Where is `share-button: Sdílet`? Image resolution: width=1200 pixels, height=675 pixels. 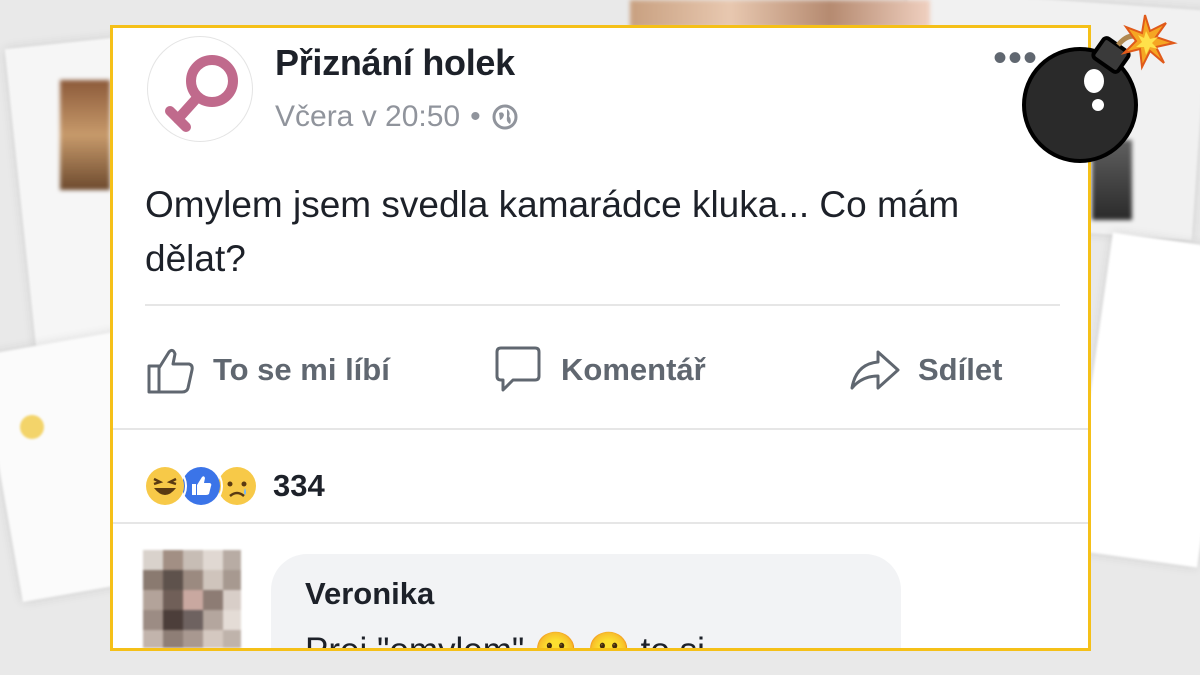 share-button: Sdílet is located at coordinates (925, 370).